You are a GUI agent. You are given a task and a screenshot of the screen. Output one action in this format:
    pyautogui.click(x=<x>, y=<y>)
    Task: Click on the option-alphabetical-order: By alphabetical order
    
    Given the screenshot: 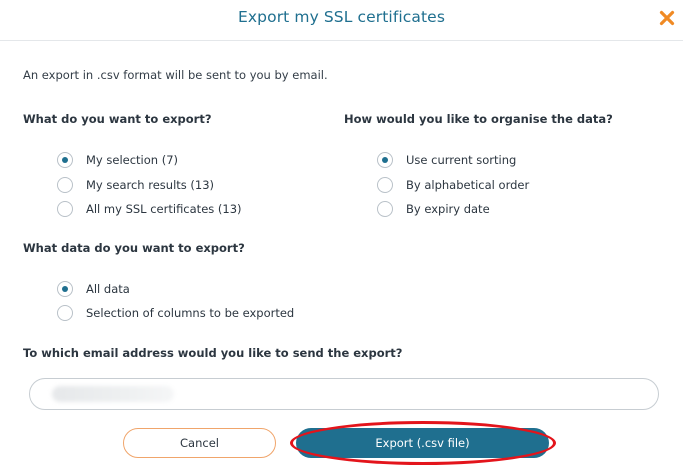 What is the action you would take?
    pyautogui.click(x=453, y=185)
    